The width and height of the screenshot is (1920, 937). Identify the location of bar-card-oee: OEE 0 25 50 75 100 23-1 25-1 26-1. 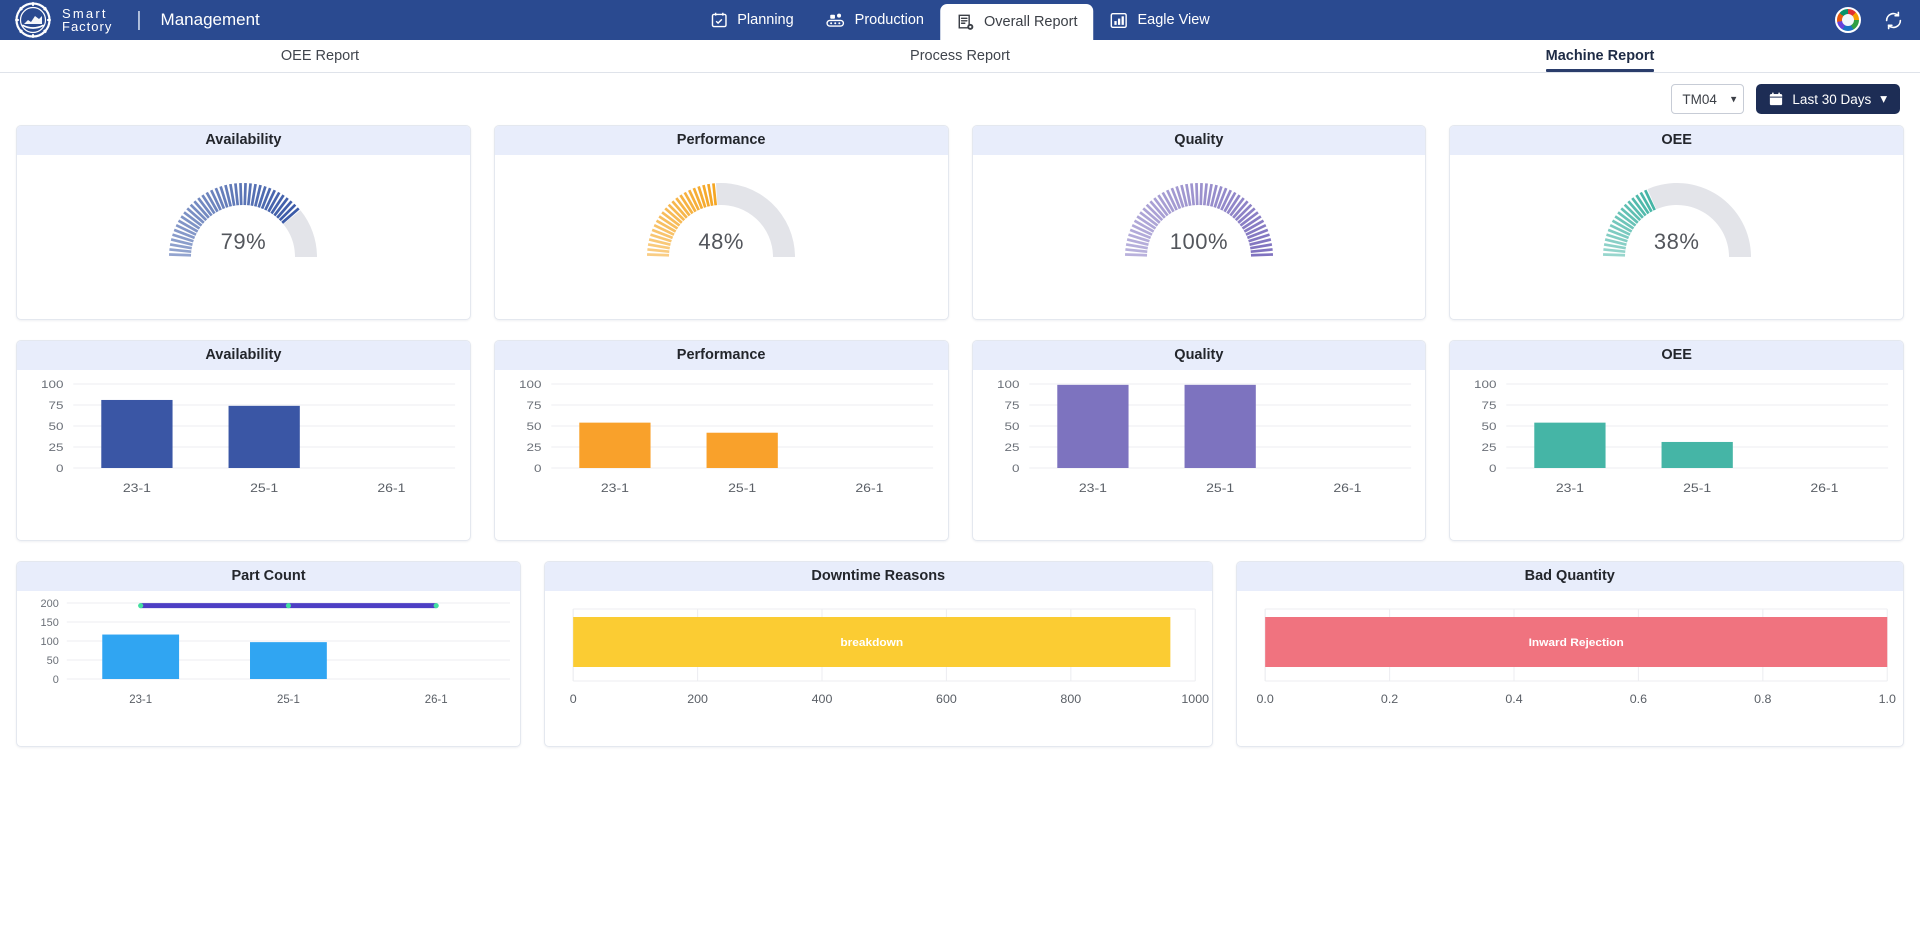
(1676, 440).